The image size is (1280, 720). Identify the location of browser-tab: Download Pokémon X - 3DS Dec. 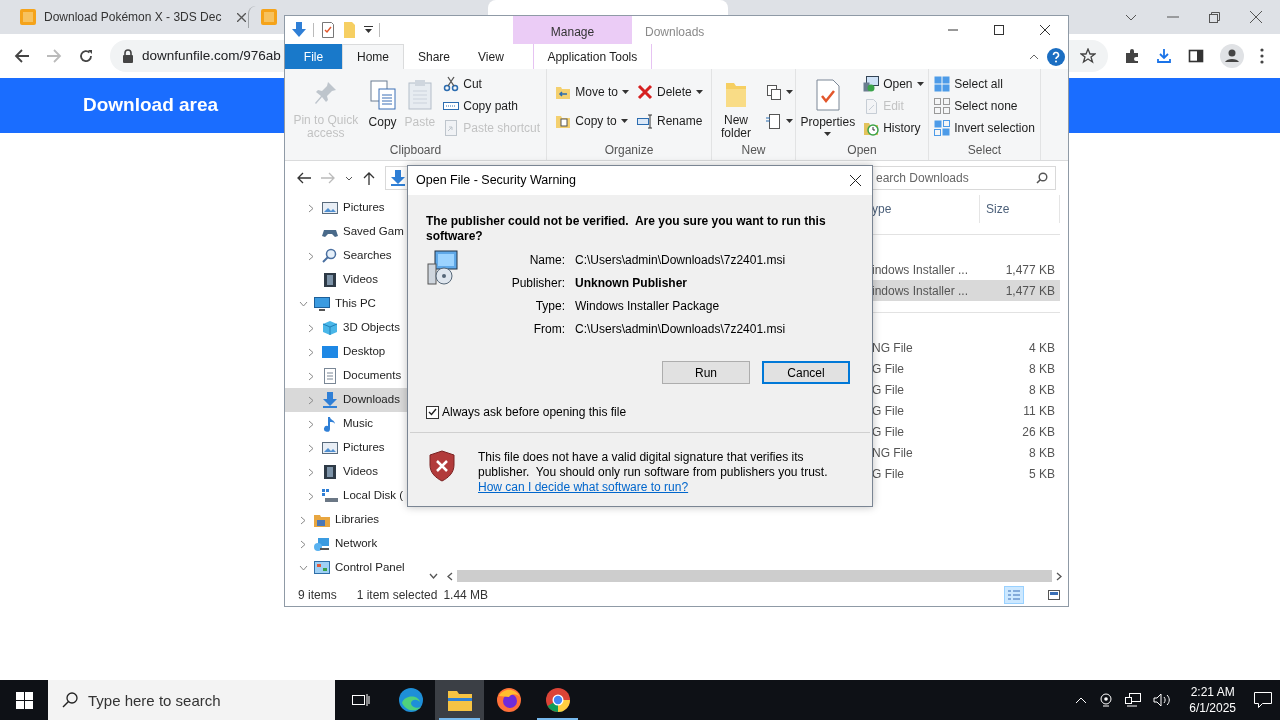
(128, 17).